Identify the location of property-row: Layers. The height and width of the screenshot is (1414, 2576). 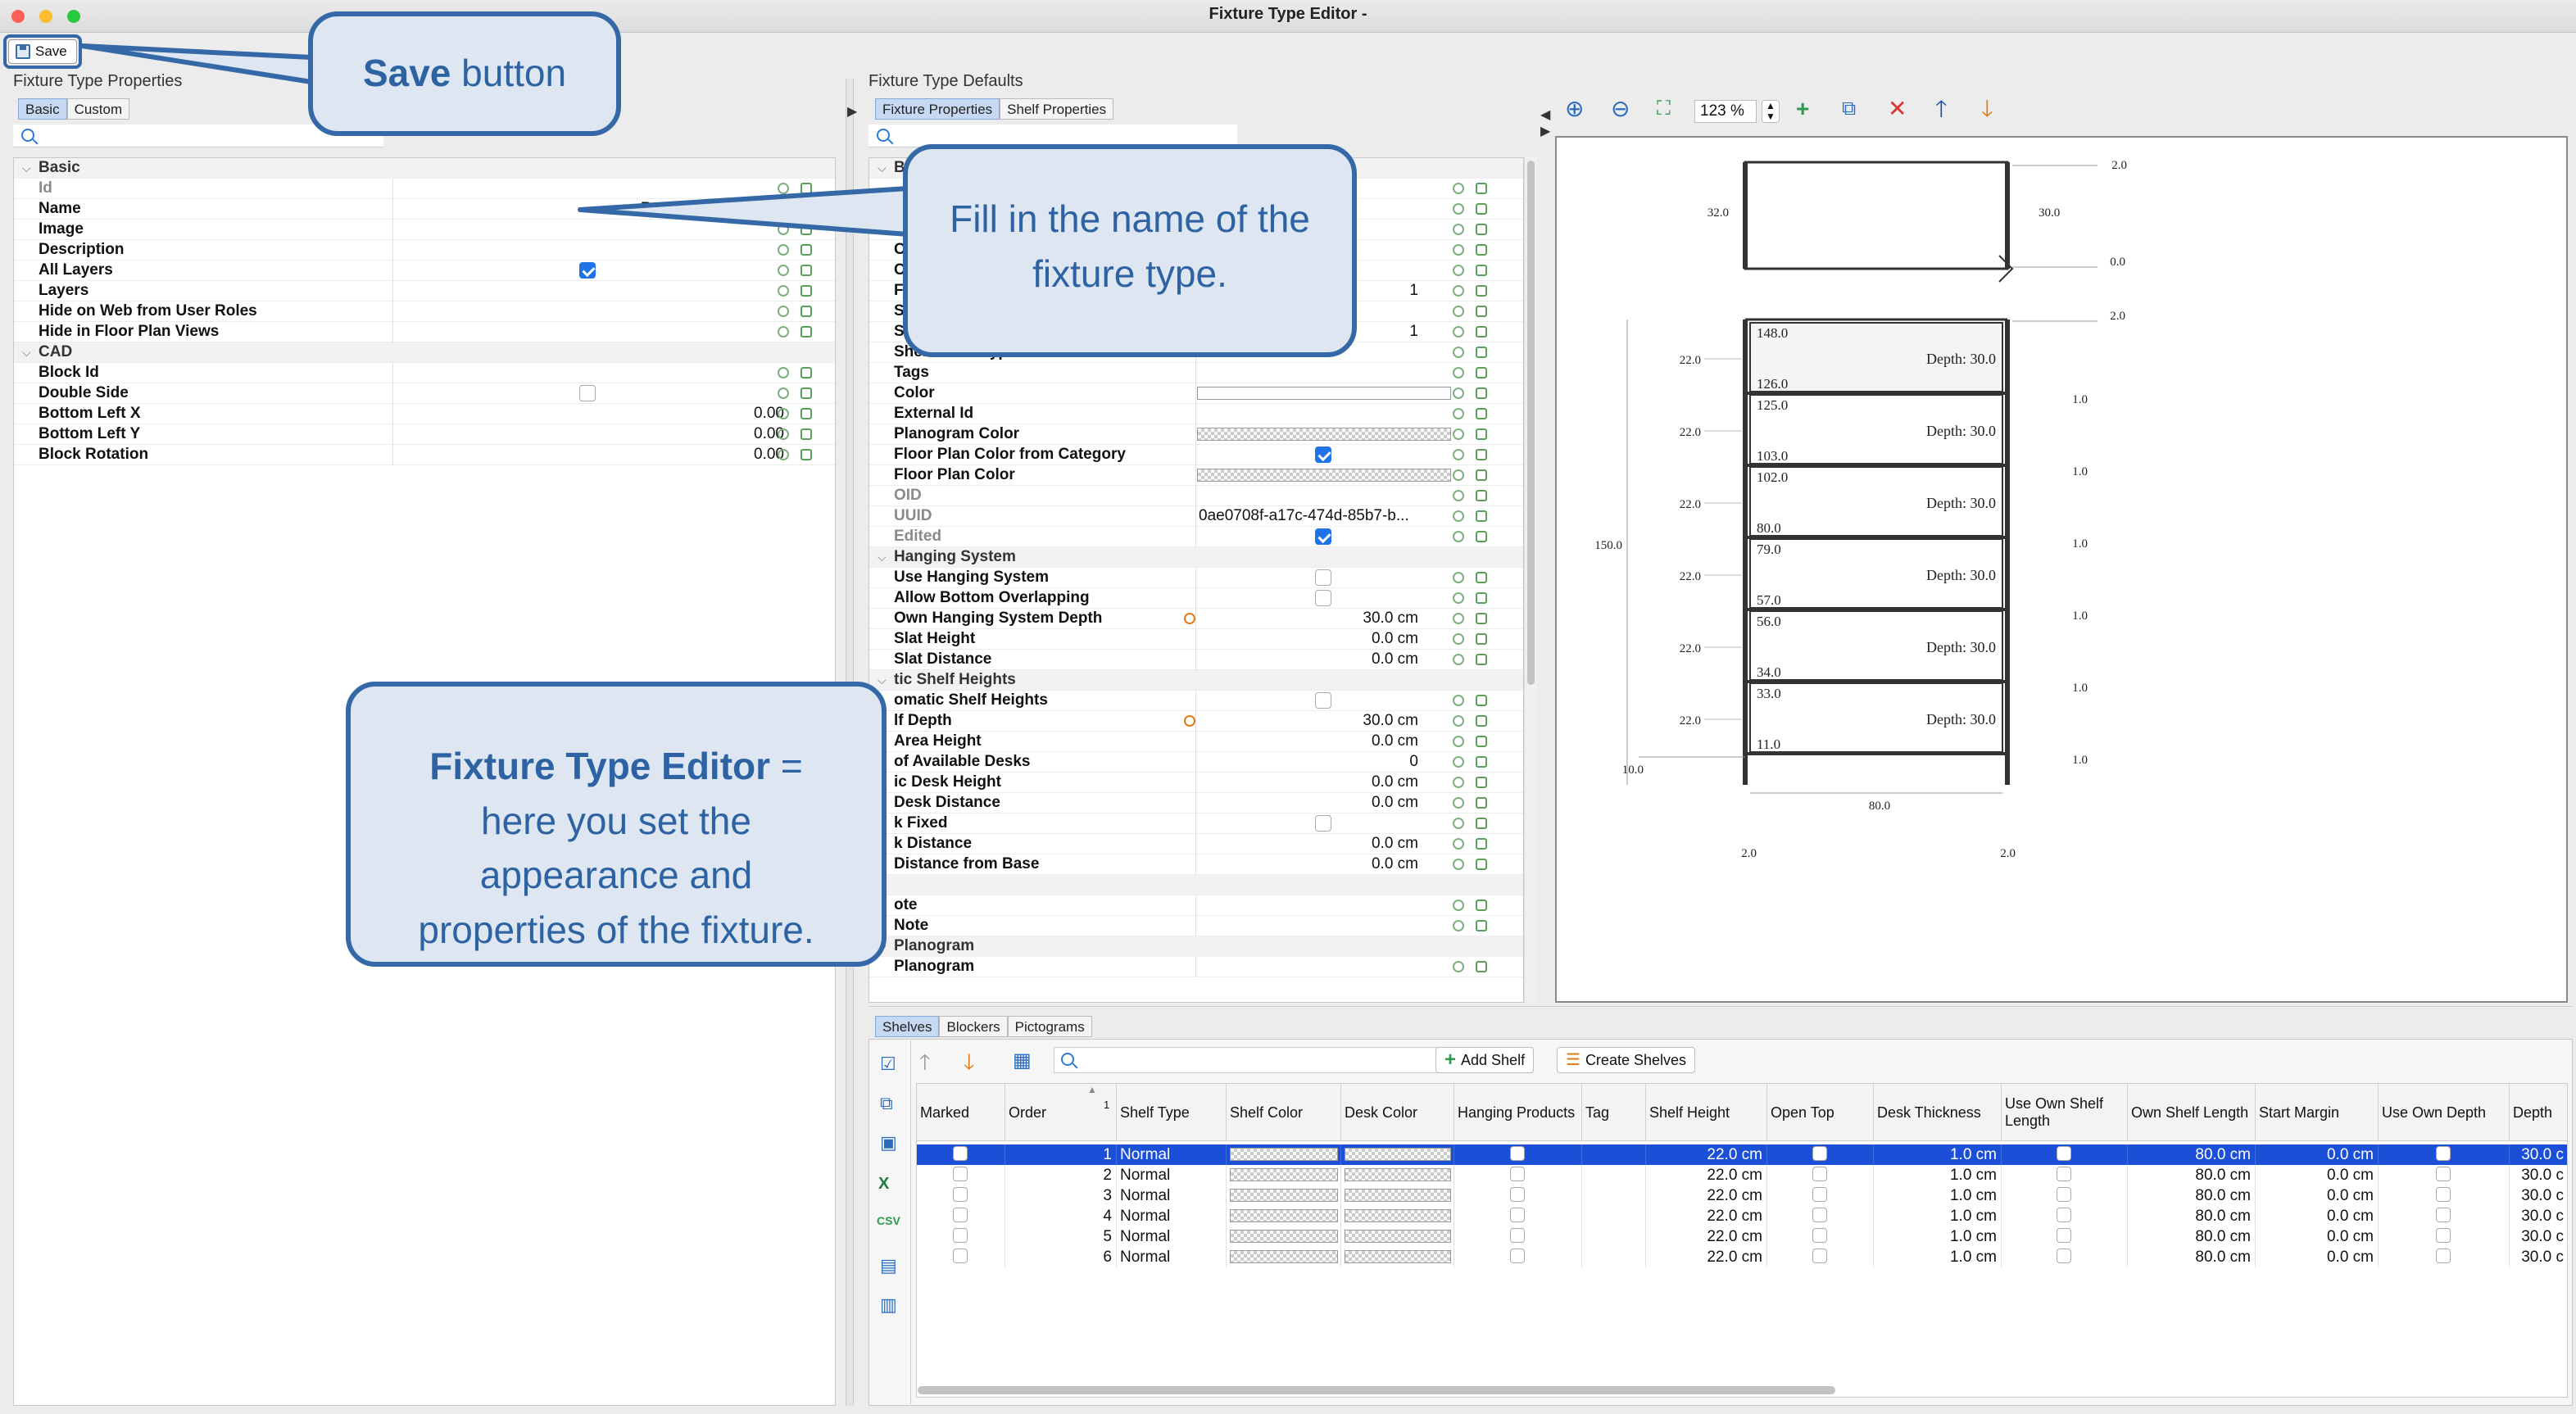
(424, 291).